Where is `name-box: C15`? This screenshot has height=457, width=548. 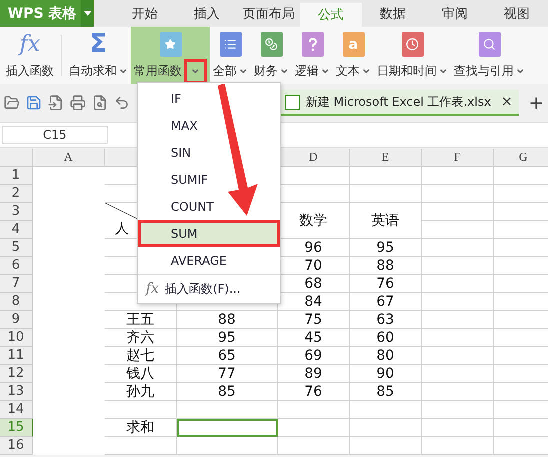
name-box: C15 is located at coordinates (55, 135).